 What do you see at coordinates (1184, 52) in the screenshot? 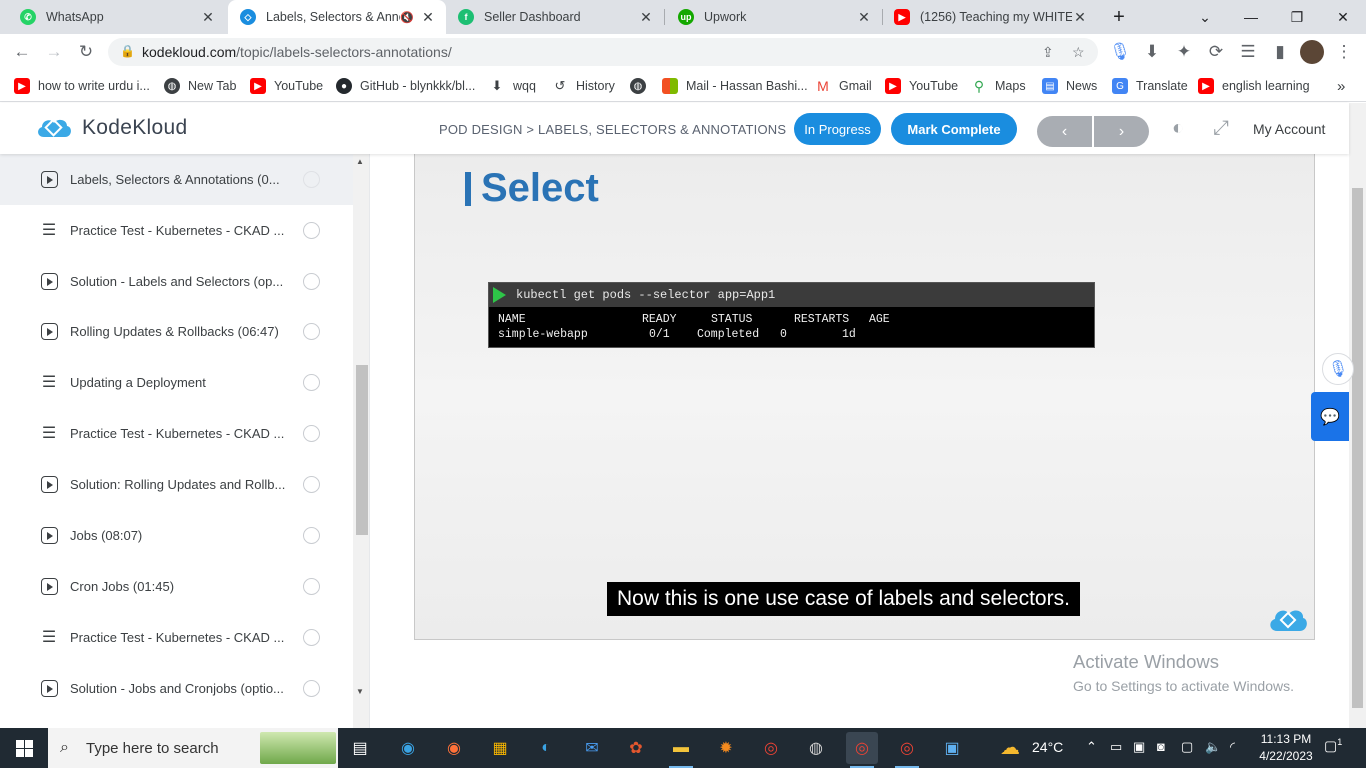
I see `extensions-icon: ✦` at bounding box center [1184, 52].